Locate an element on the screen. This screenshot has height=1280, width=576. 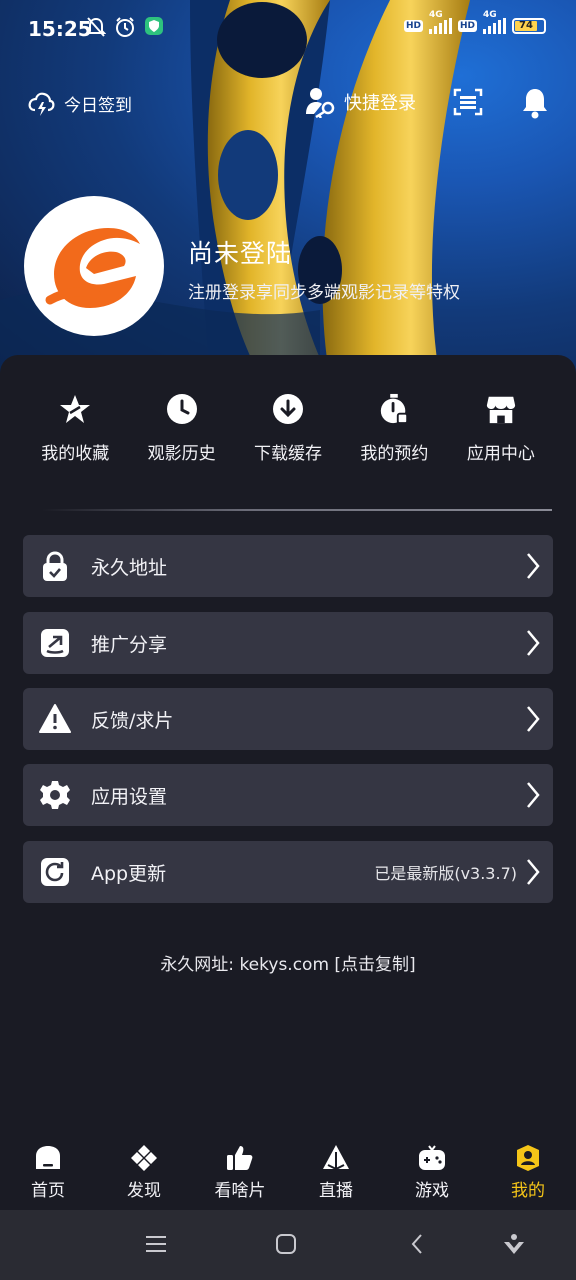
alarm-icon is located at coordinates (125, 27).